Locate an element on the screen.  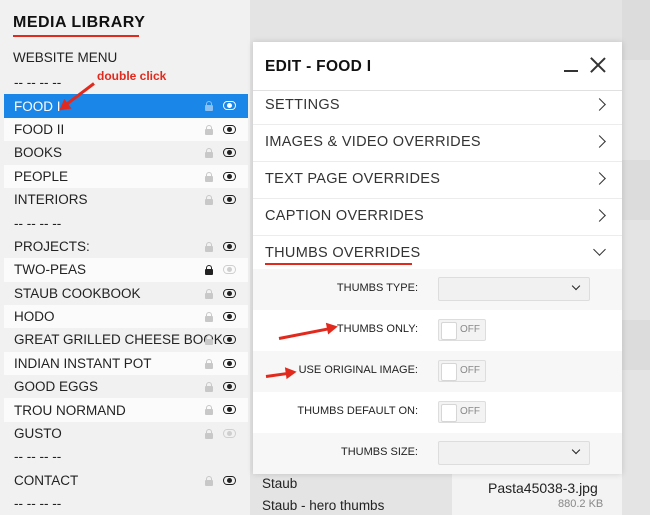
thumbs-type-select is located at coordinates (514, 289).